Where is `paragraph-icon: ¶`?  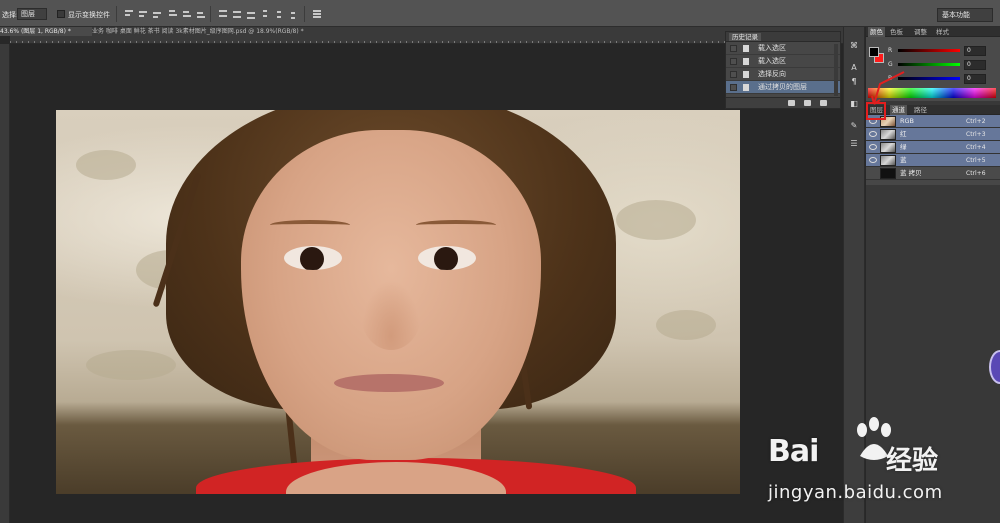 paragraph-icon: ¶ is located at coordinates (854, 82).